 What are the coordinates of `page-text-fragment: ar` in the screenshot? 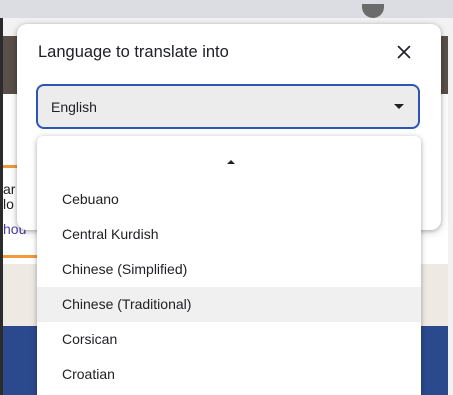 It's located at (9, 189).